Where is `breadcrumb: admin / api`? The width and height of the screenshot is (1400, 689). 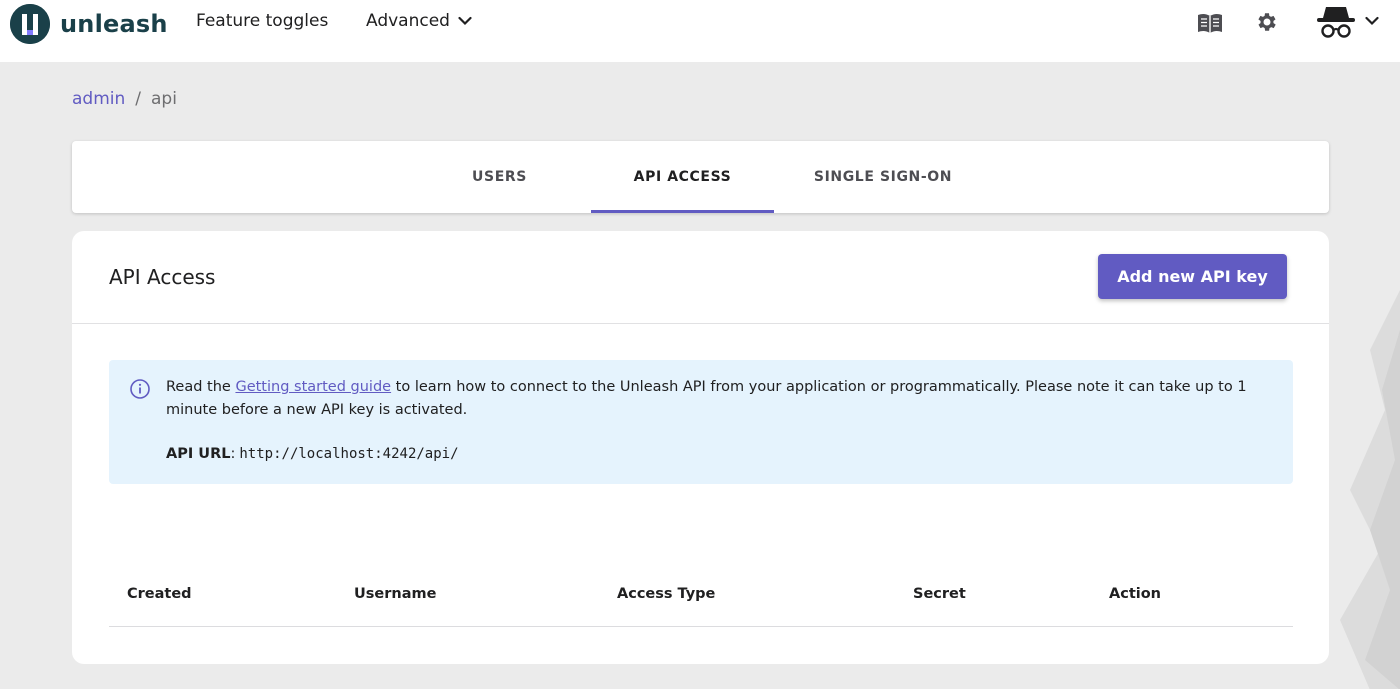 breadcrumb: admin / api is located at coordinates (124, 99).